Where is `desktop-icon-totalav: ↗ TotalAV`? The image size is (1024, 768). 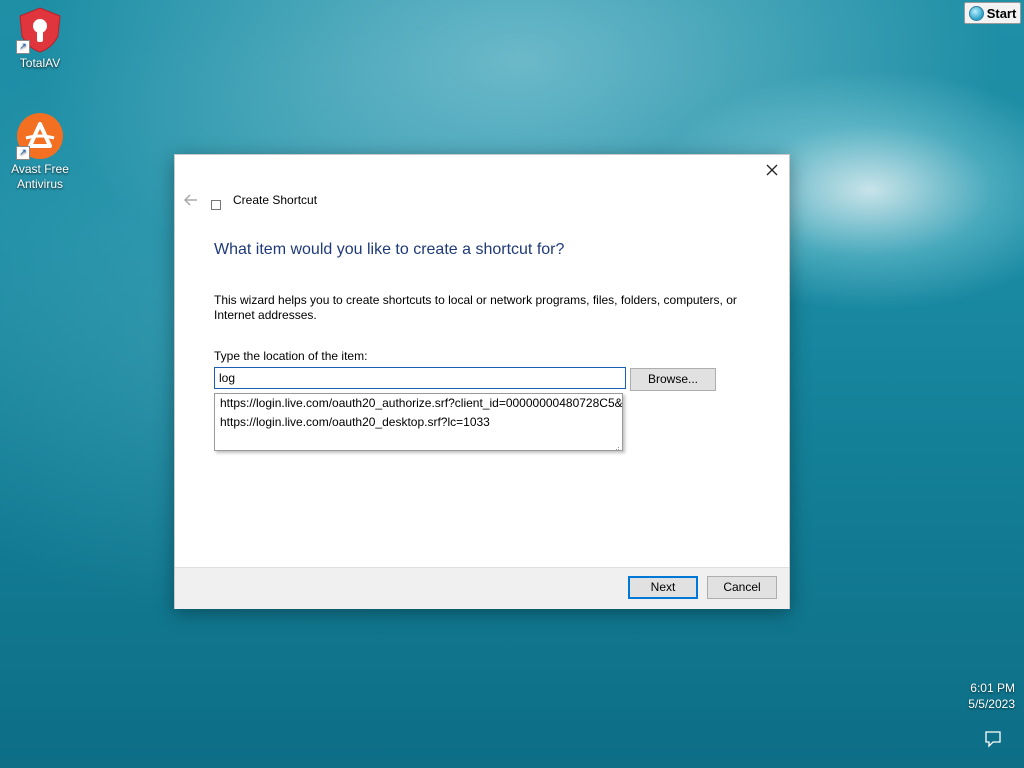 desktop-icon-totalav: ↗ TotalAV is located at coordinates (40, 38).